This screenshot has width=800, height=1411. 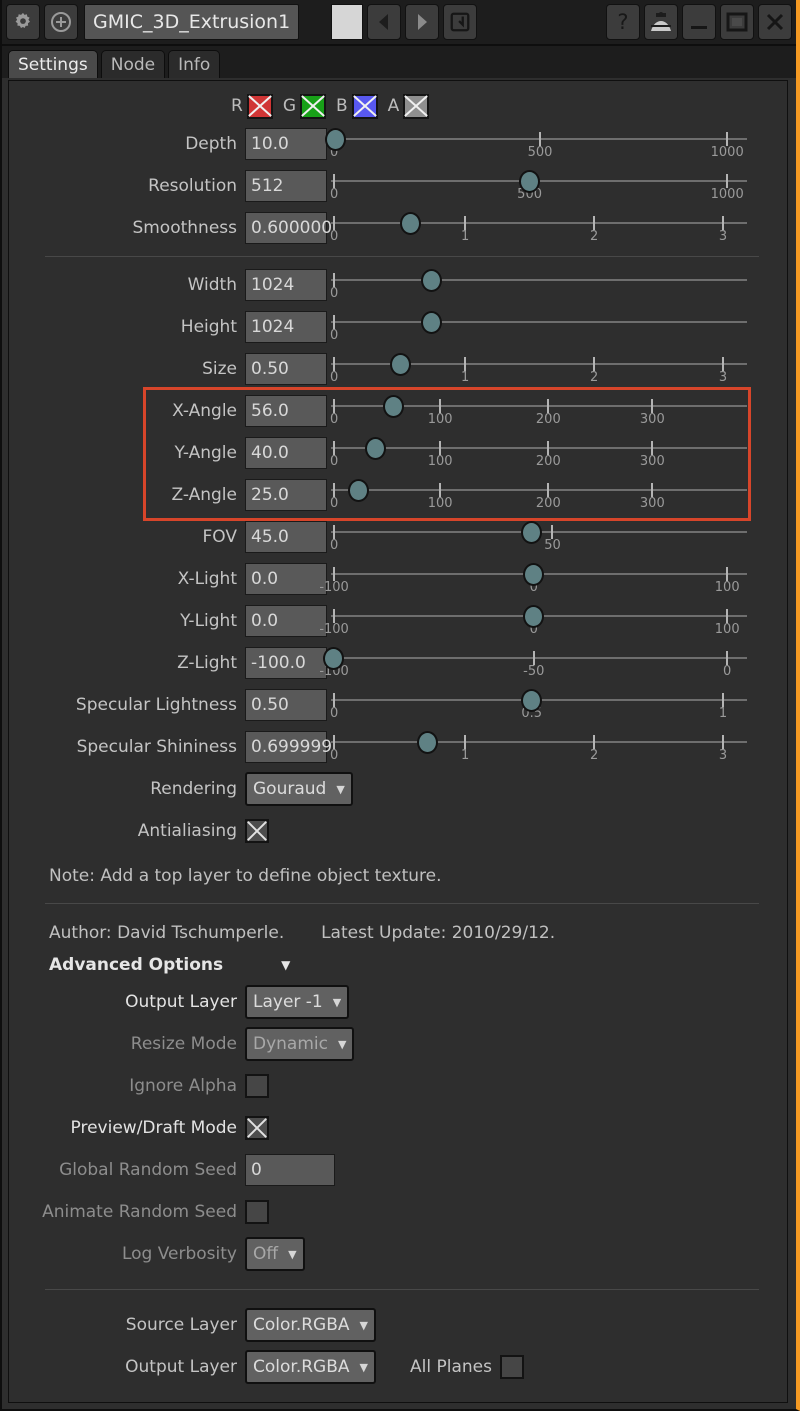 What do you see at coordinates (623, 22) in the screenshot?
I see `help-button: ?` at bounding box center [623, 22].